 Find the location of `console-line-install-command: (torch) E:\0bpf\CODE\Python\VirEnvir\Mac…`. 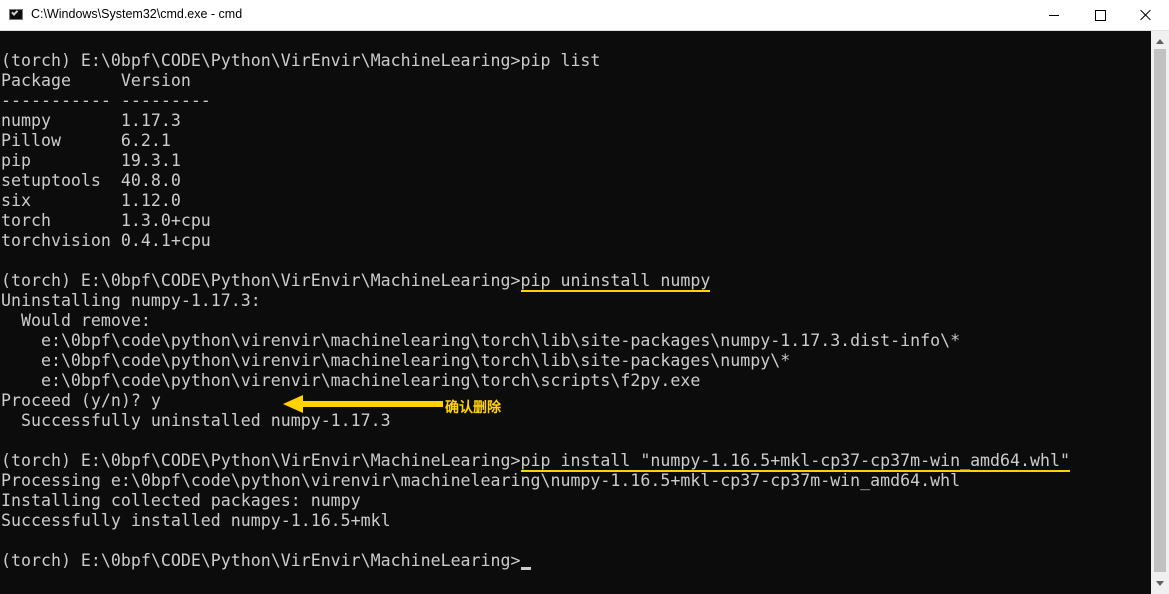

console-line-install-command: (torch) E:\0bpf\CODE\Python\VirEnvir\Mac… is located at coordinates (535, 461).